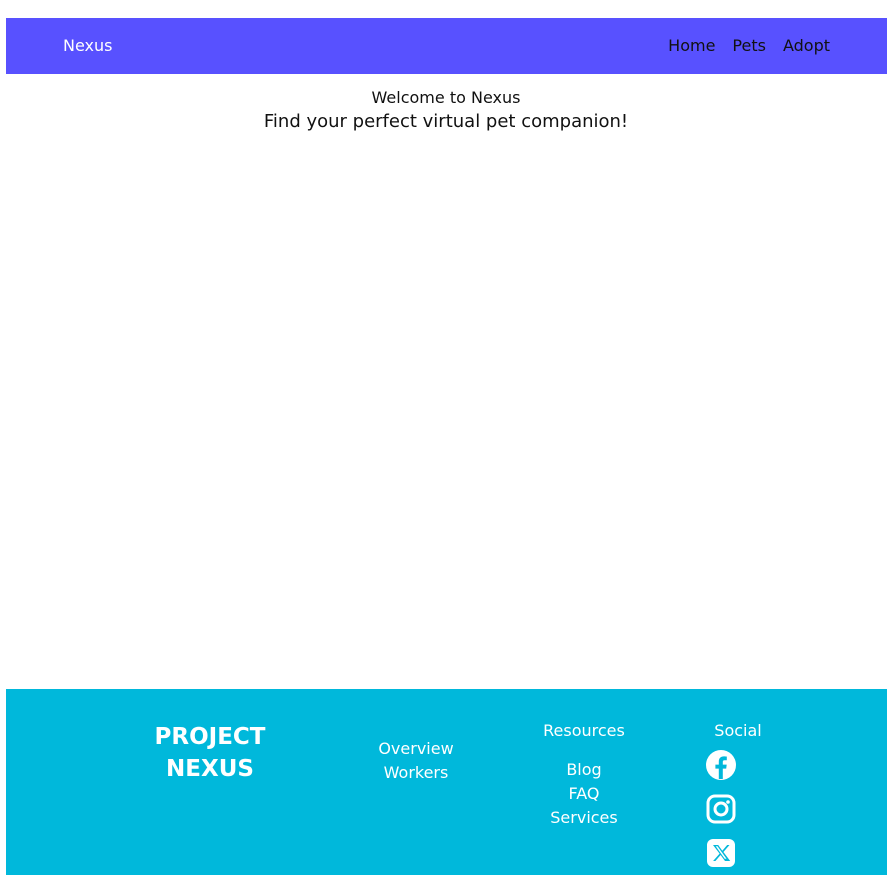 This screenshot has width=892, height=881. What do you see at coordinates (416, 773) in the screenshot?
I see `footer-workers-link: Workers` at bounding box center [416, 773].